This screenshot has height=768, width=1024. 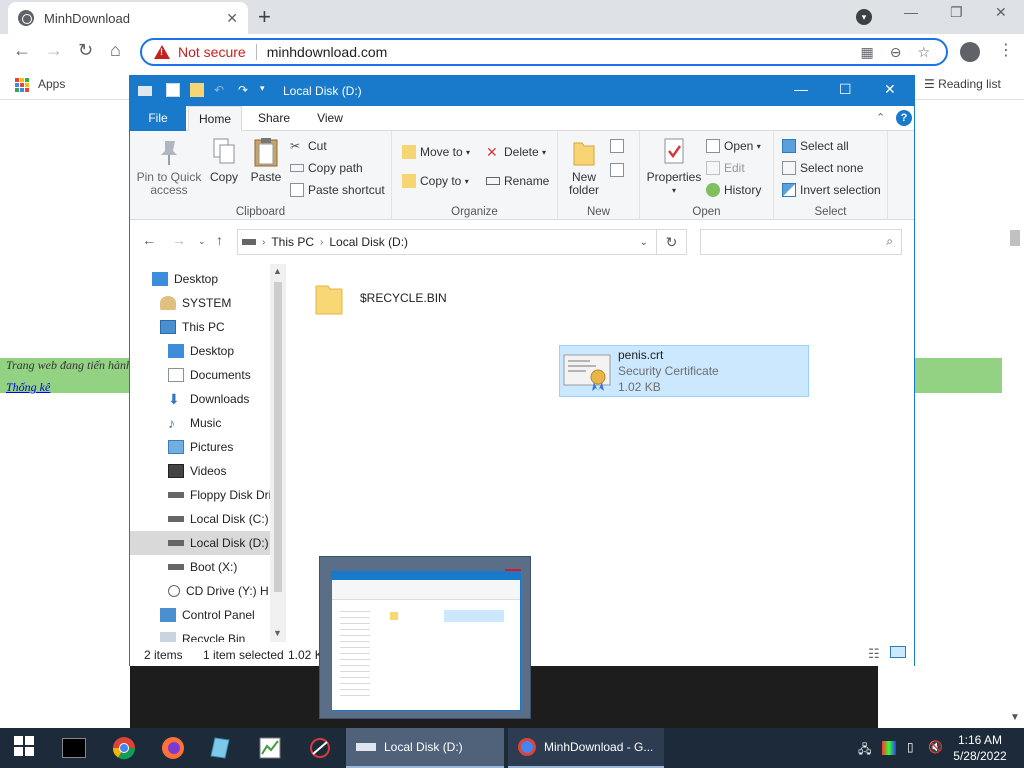 What do you see at coordinates (672, 242) in the screenshot?
I see `refresh-button: ↻` at bounding box center [672, 242].